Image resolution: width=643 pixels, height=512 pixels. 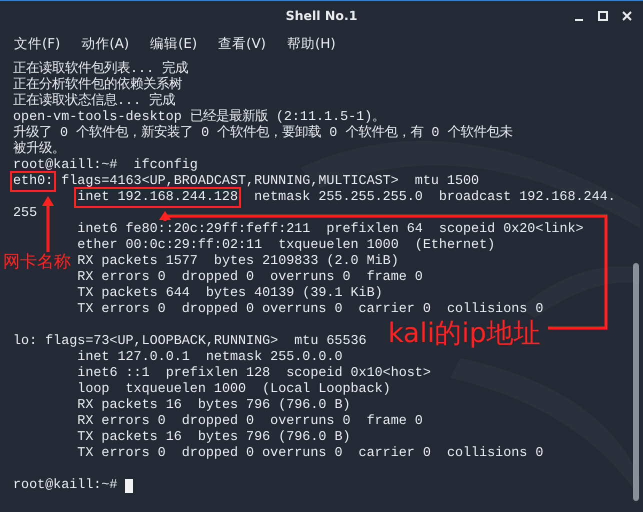 I want to click on menu-item: 编辑(E), so click(x=184, y=44).